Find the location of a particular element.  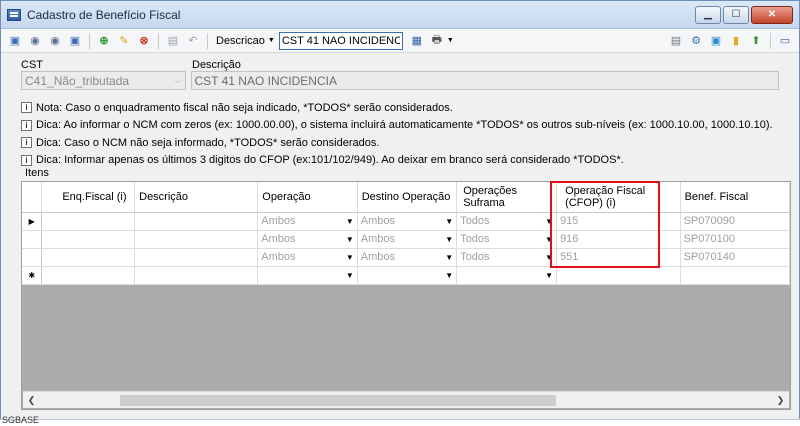

cell-operacoes-suframa: ▼ is located at coordinates (507, 275).